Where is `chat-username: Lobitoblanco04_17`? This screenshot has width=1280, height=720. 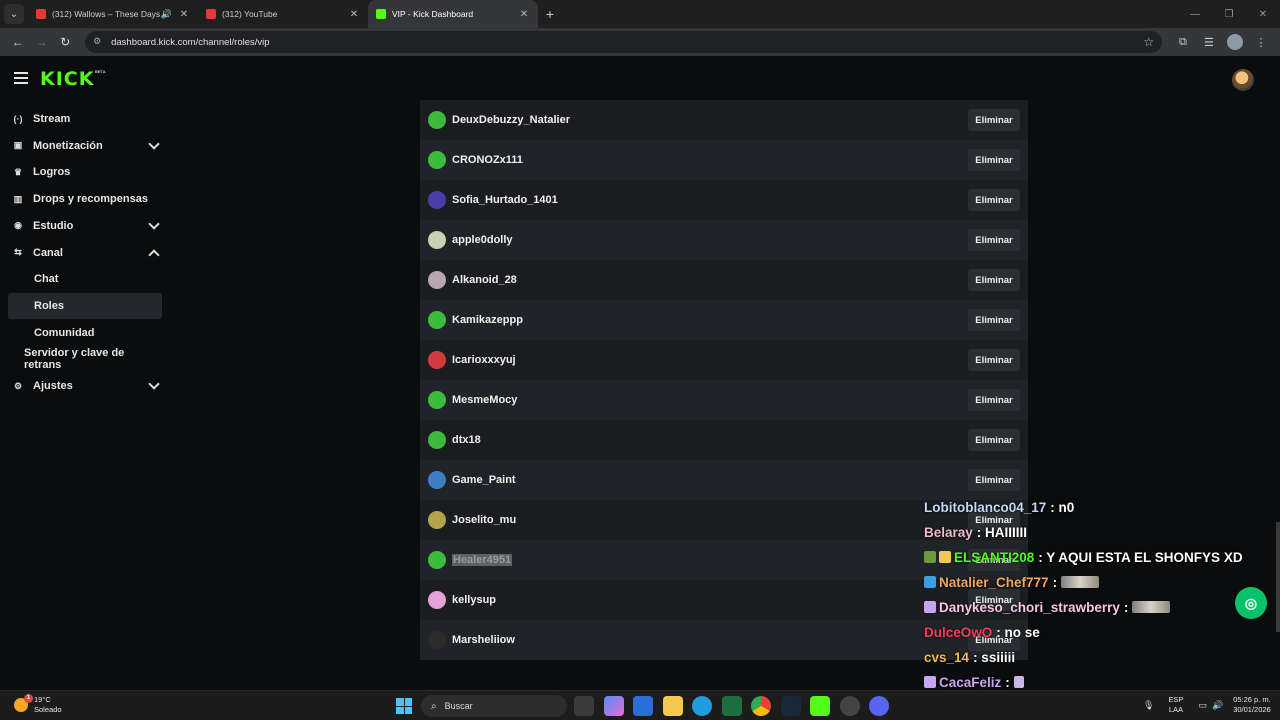 chat-username: Lobitoblanco04_17 is located at coordinates (985, 507).